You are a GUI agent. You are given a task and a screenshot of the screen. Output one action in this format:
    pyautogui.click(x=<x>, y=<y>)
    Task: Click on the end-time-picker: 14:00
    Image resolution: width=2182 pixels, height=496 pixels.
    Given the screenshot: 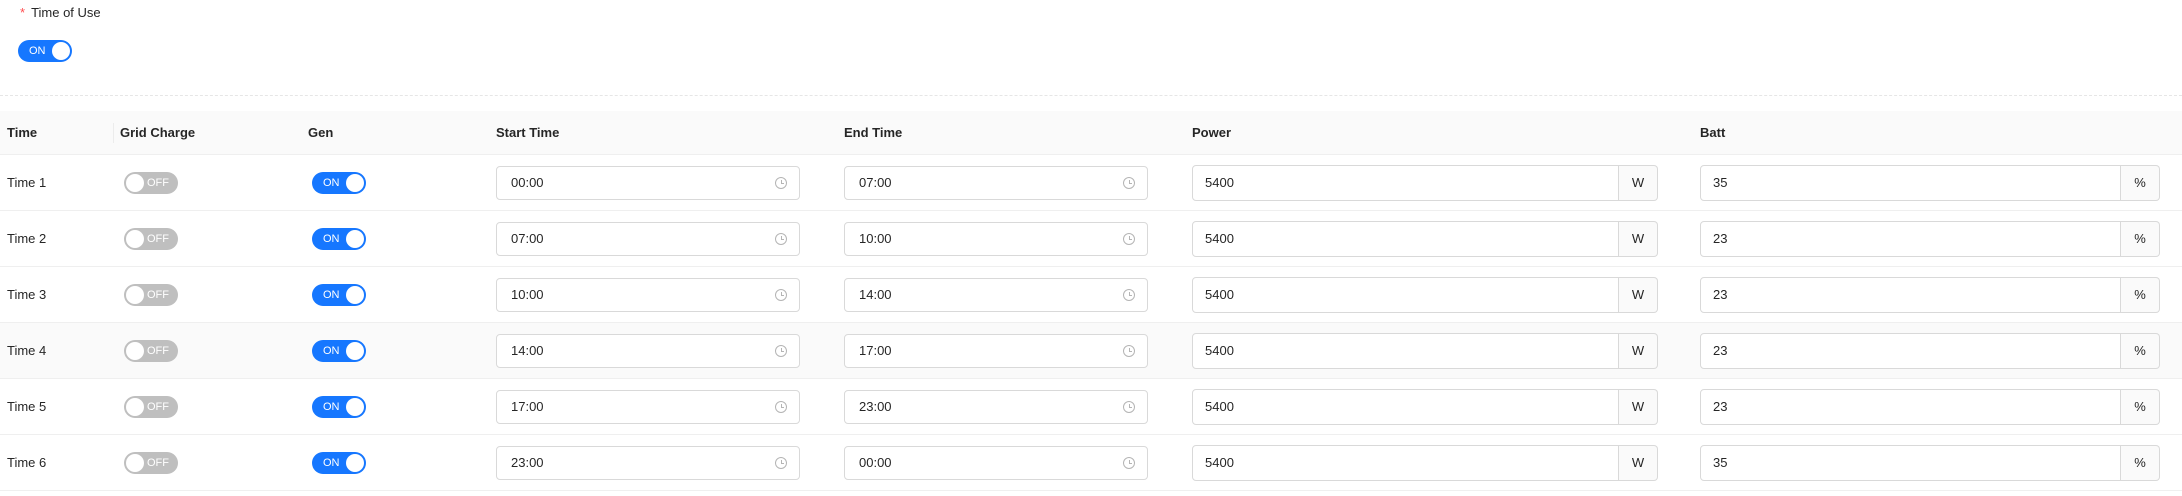 What is the action you would take?
    pyautogui.click(x=996, y=294)
    